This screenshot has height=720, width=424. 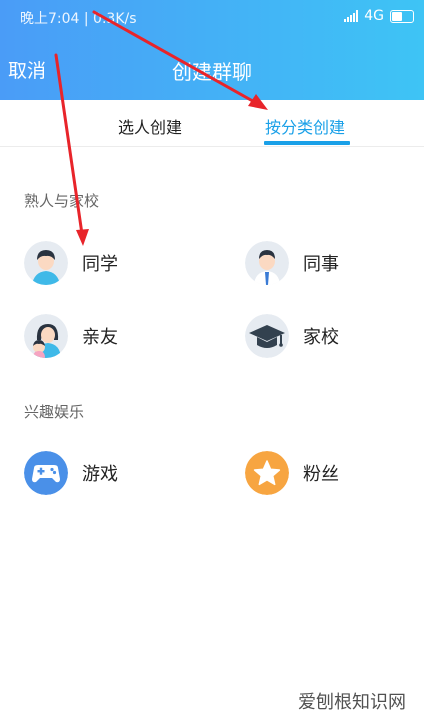 I want to click on relatives-avatar-icon, so click(x=46, y=336).